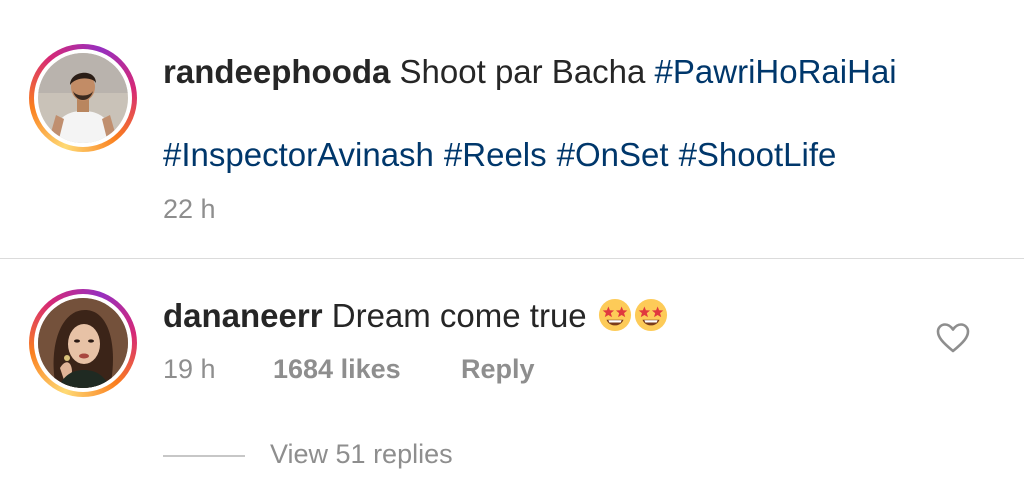 The height and width of the screenshot is (497, 1024). I want to click on hashtag-link: #OnSet, so click(613, 154).